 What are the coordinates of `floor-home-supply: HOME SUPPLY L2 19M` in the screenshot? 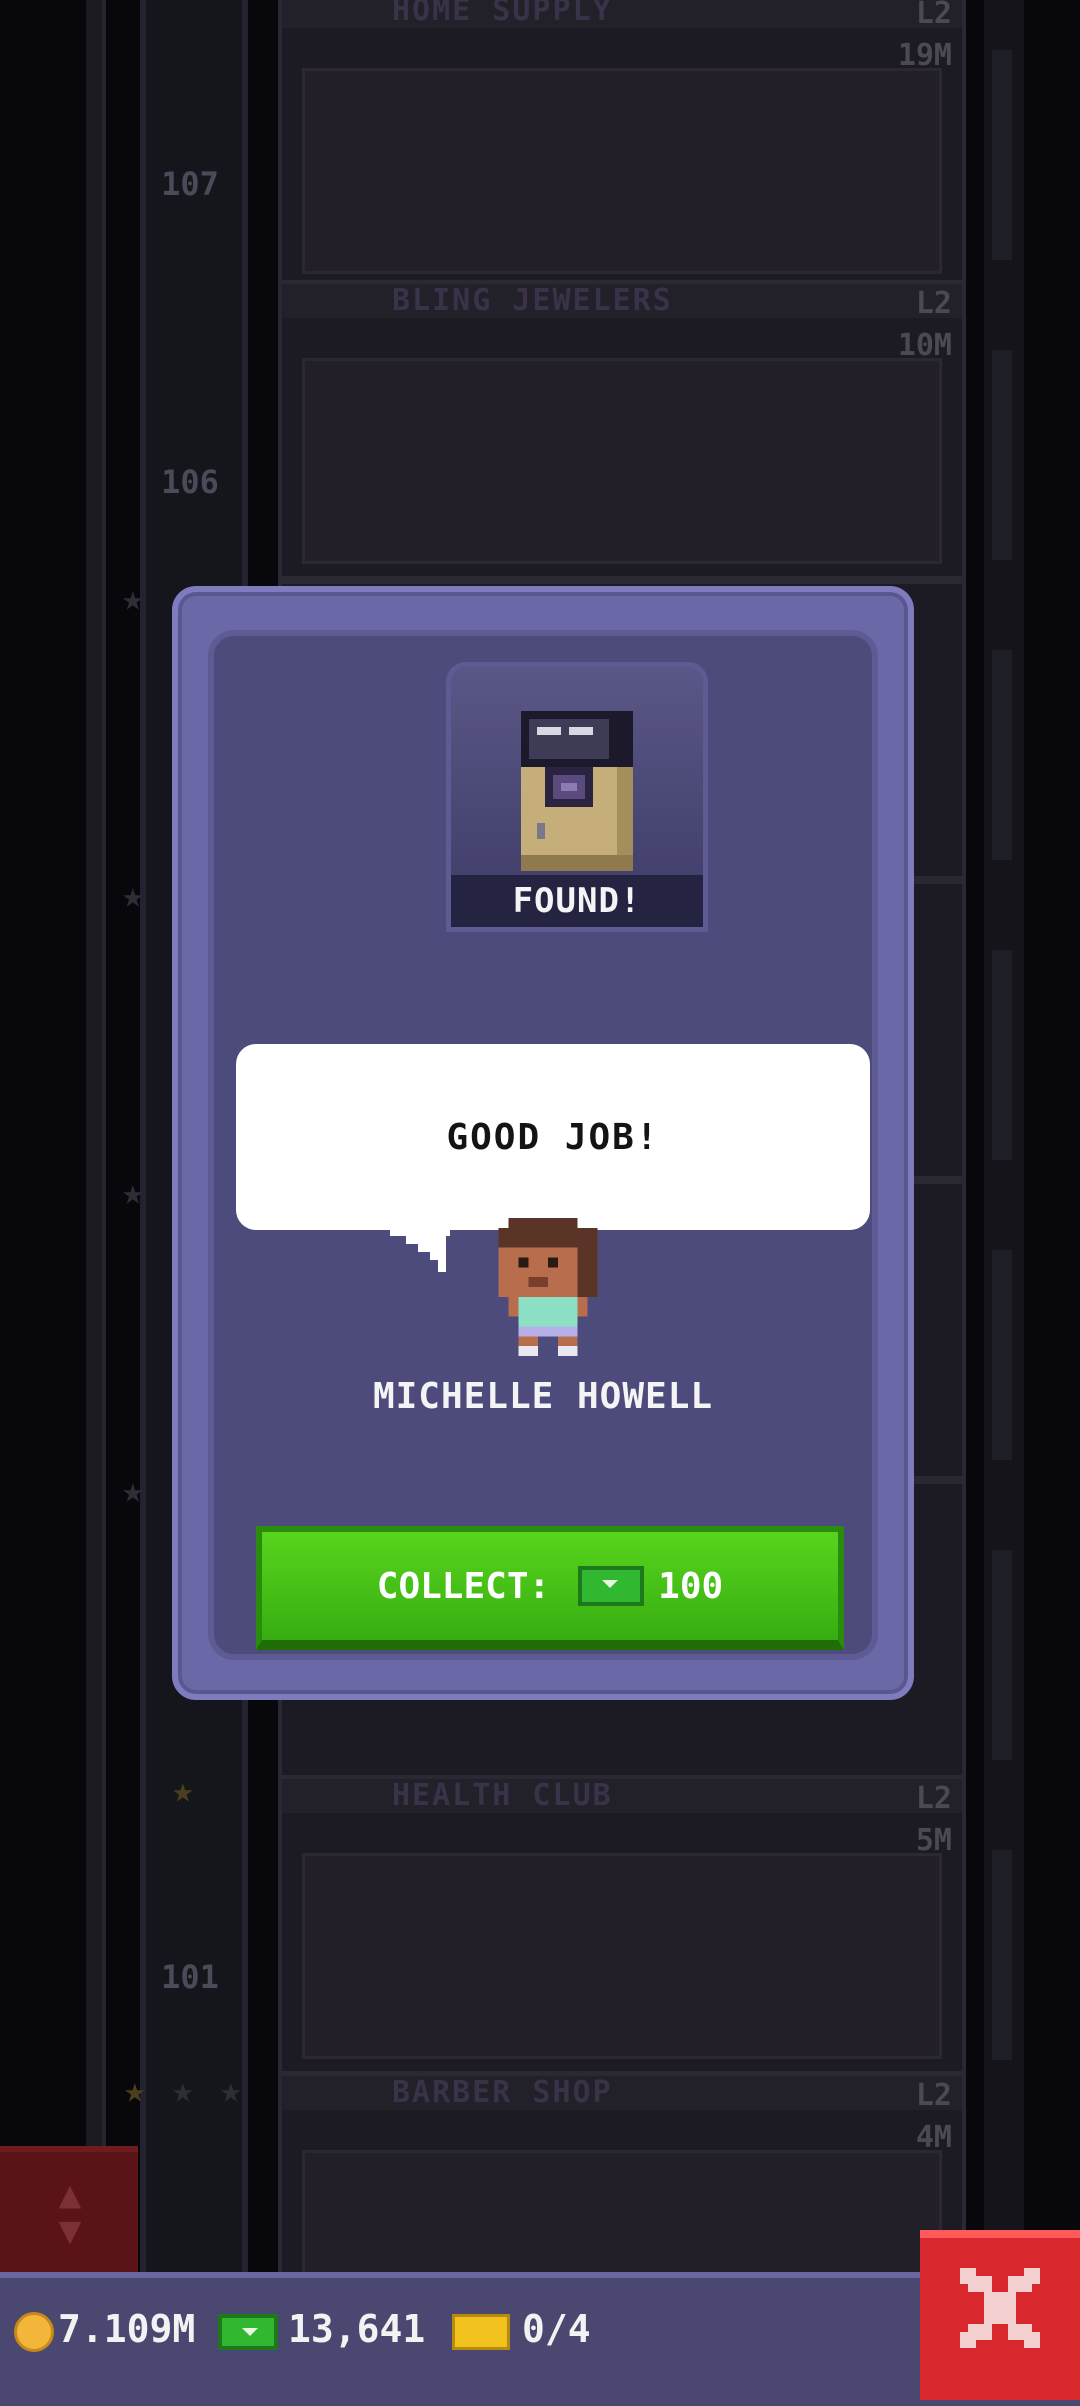 It's located at (622, 145).